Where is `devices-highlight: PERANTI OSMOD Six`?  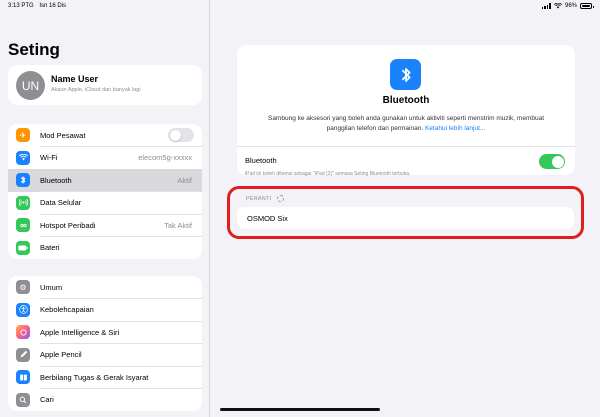
devices-highlight: PERANTI OSMOD Six is located at coordinates (405, 212).